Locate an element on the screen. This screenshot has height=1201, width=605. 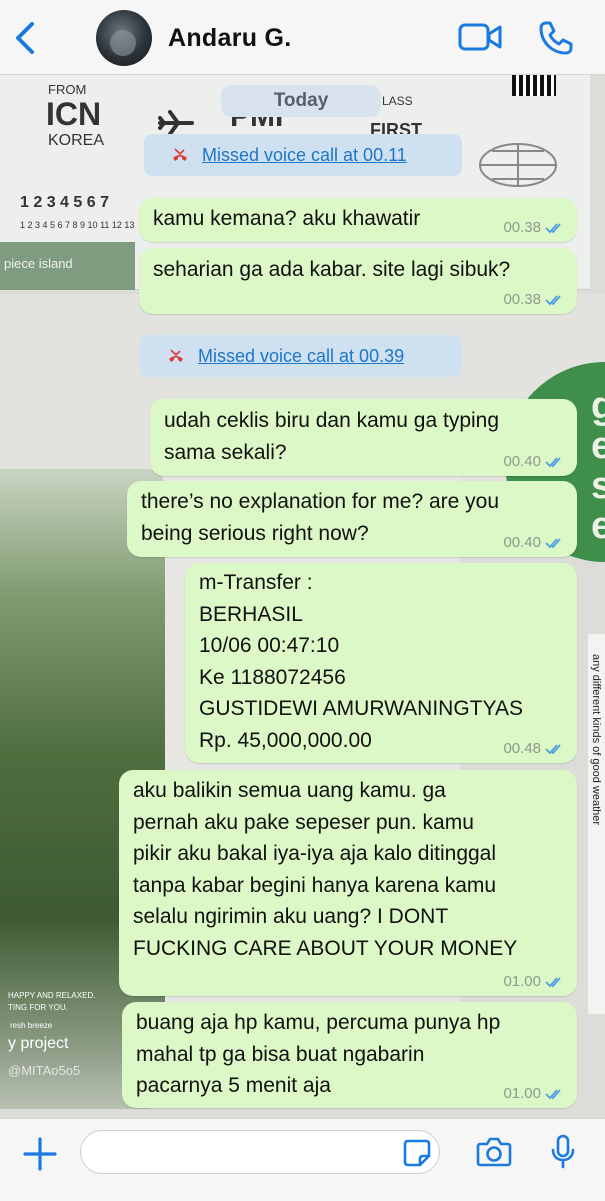
date-pill: Today is located at coordinates (301, 101).